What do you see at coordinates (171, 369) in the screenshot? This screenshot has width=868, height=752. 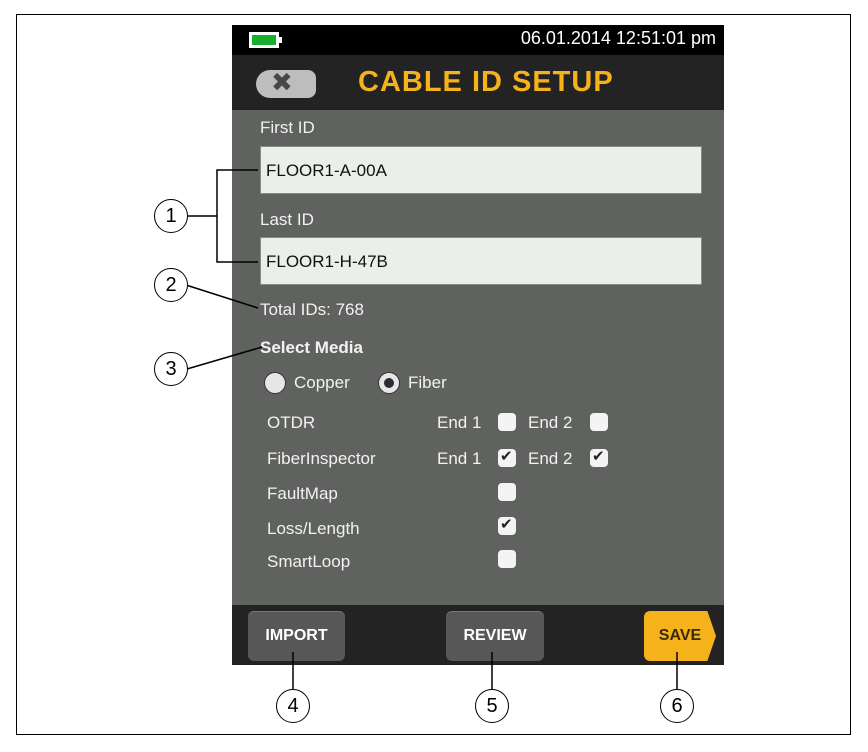 I see `callout-3: 3` at bounding box center [171, 369].